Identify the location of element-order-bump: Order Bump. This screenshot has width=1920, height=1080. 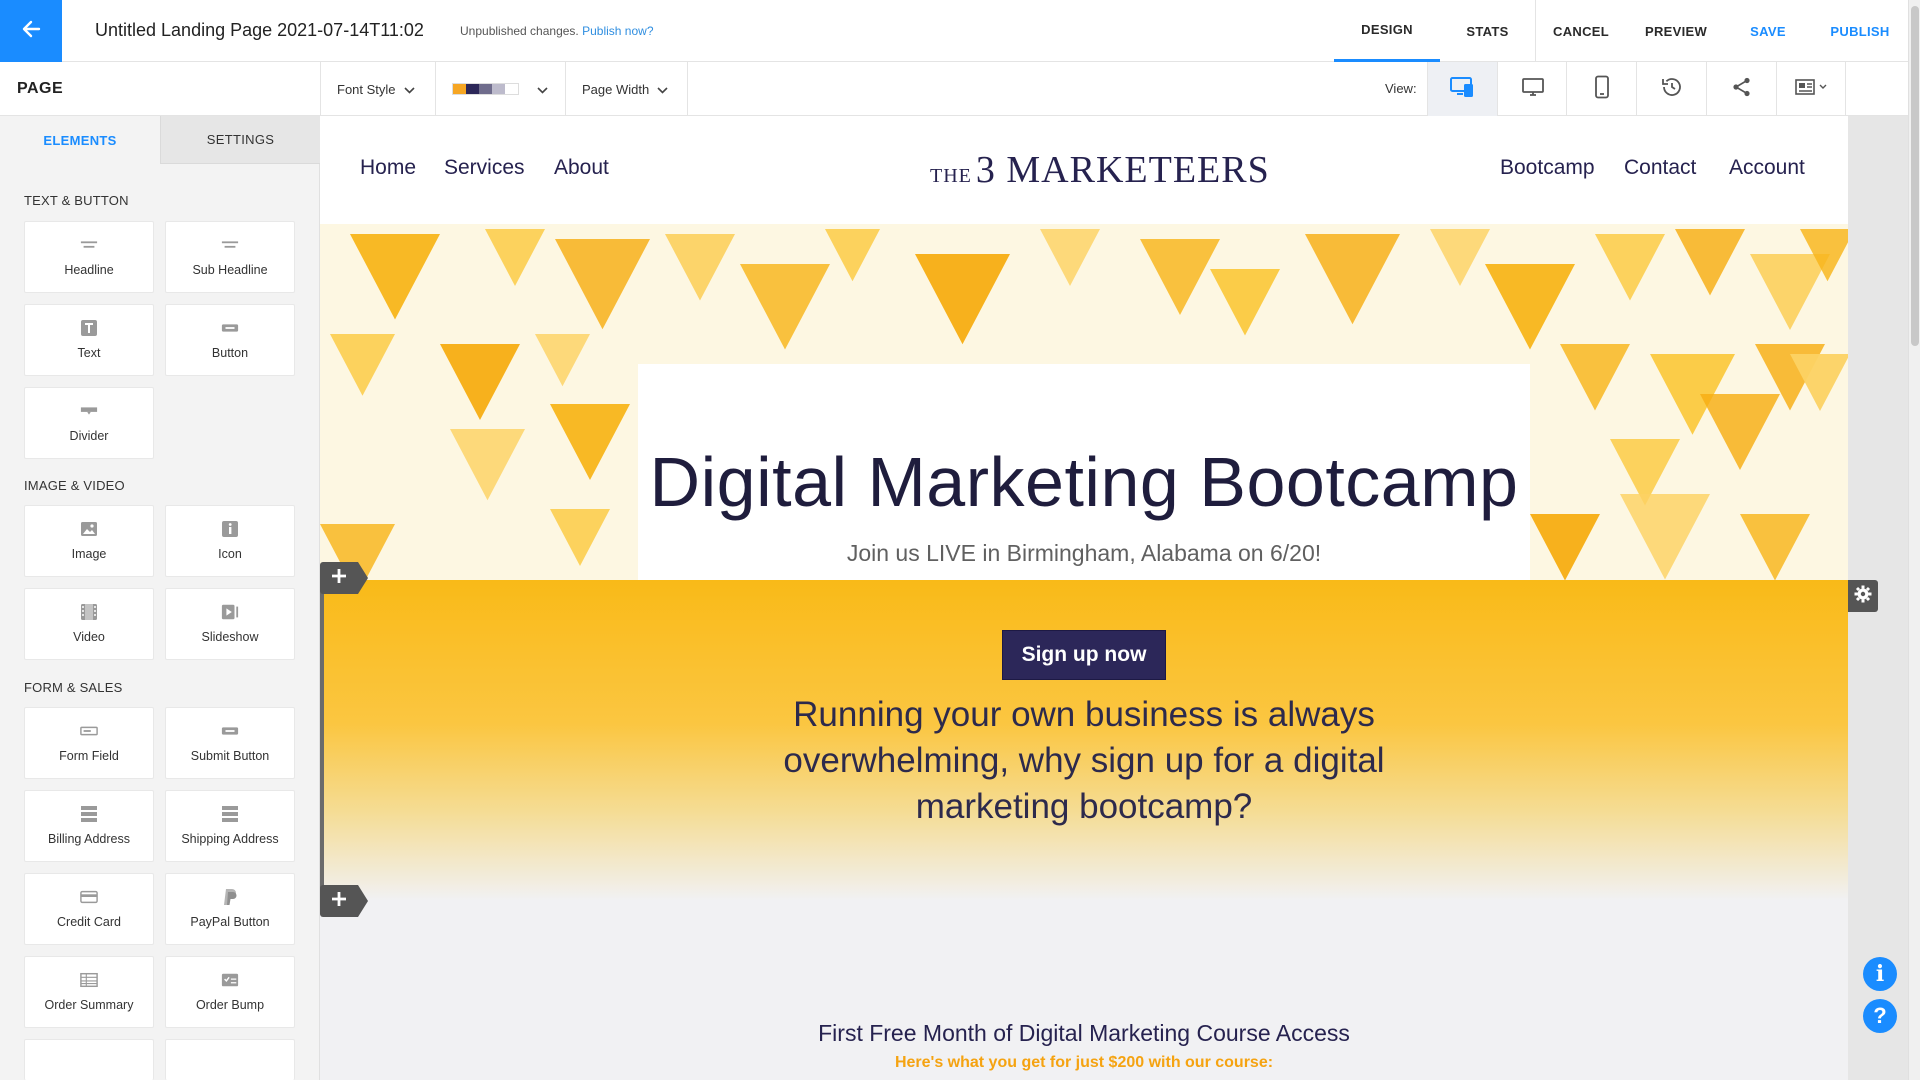
(230, 992).